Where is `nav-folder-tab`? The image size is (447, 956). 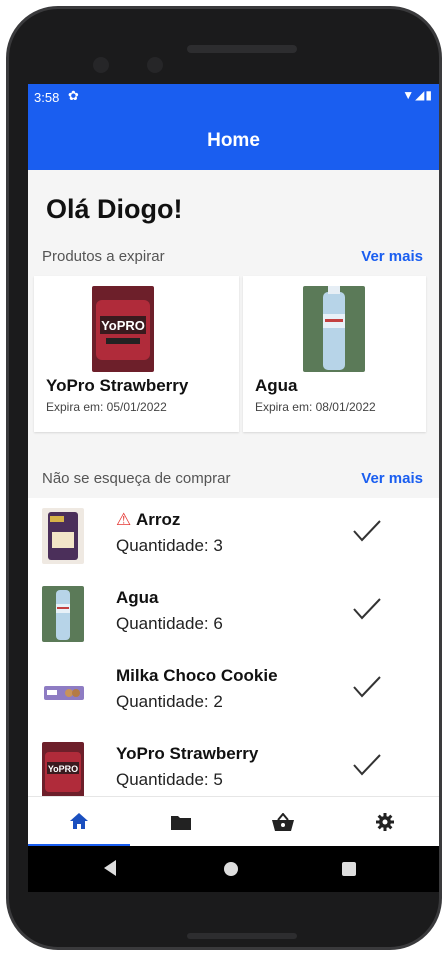 nav-folder-tab is located at coordinates (181, 822).